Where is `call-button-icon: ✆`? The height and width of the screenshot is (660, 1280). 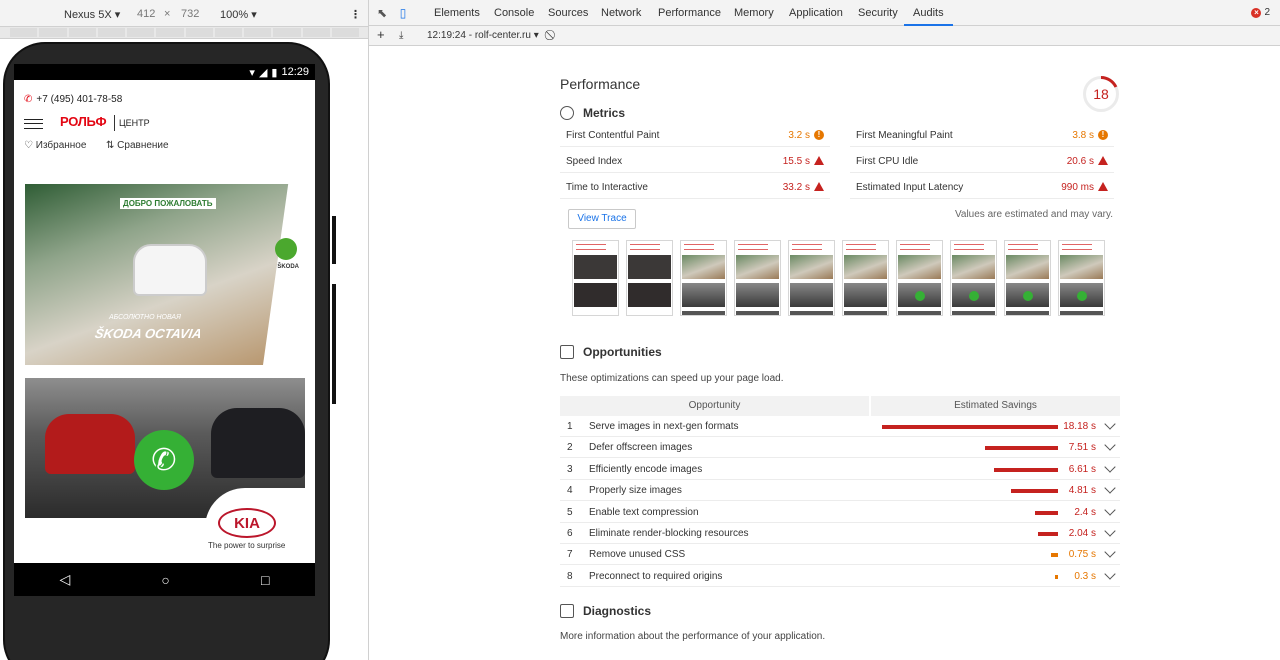
call-button-icon: ✆ is located at coordinates (164, 460).